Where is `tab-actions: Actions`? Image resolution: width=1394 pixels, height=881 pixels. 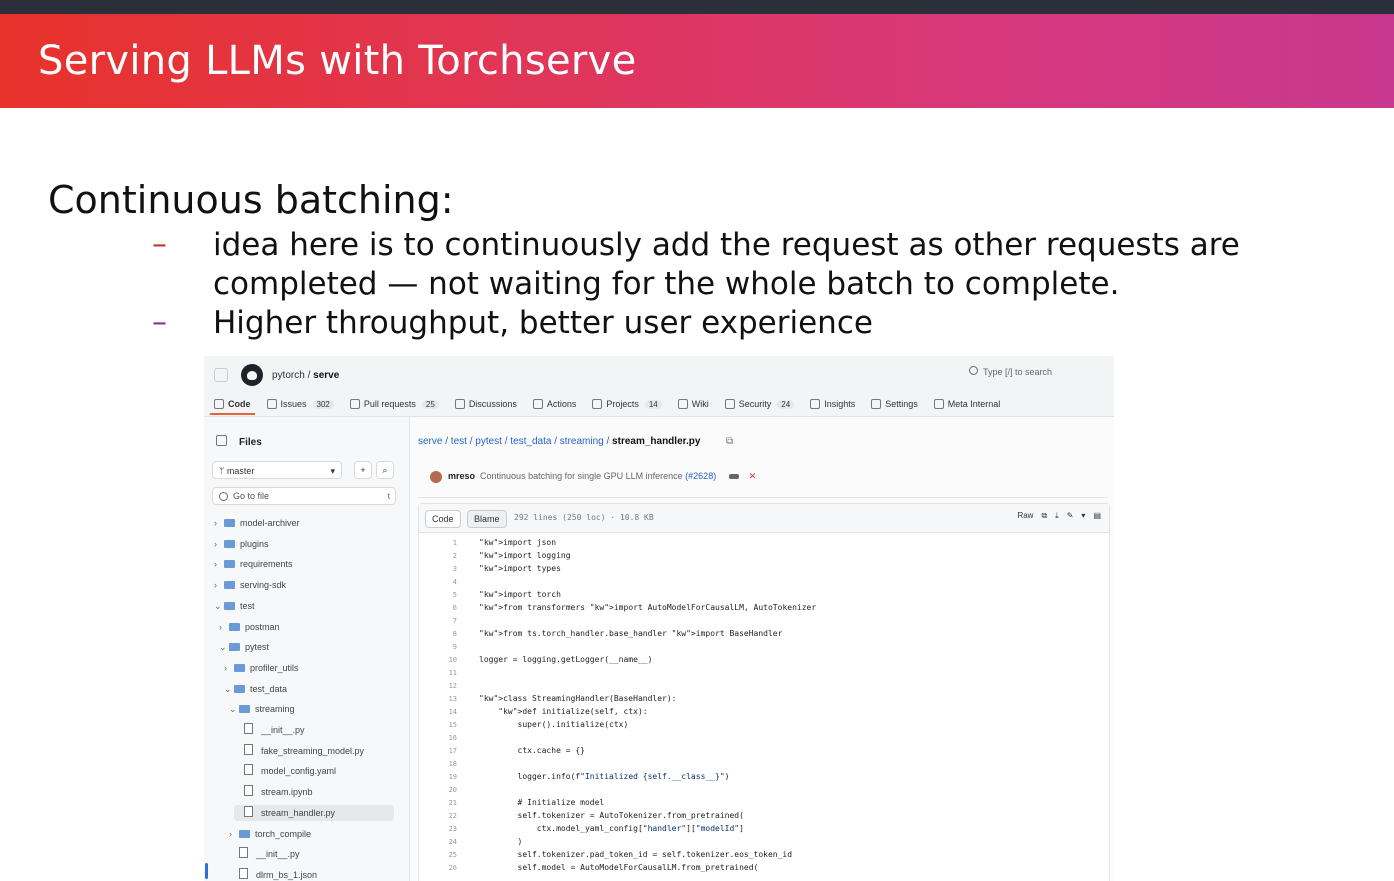 tab-actions: Actions is located at coordinates (554, 404).